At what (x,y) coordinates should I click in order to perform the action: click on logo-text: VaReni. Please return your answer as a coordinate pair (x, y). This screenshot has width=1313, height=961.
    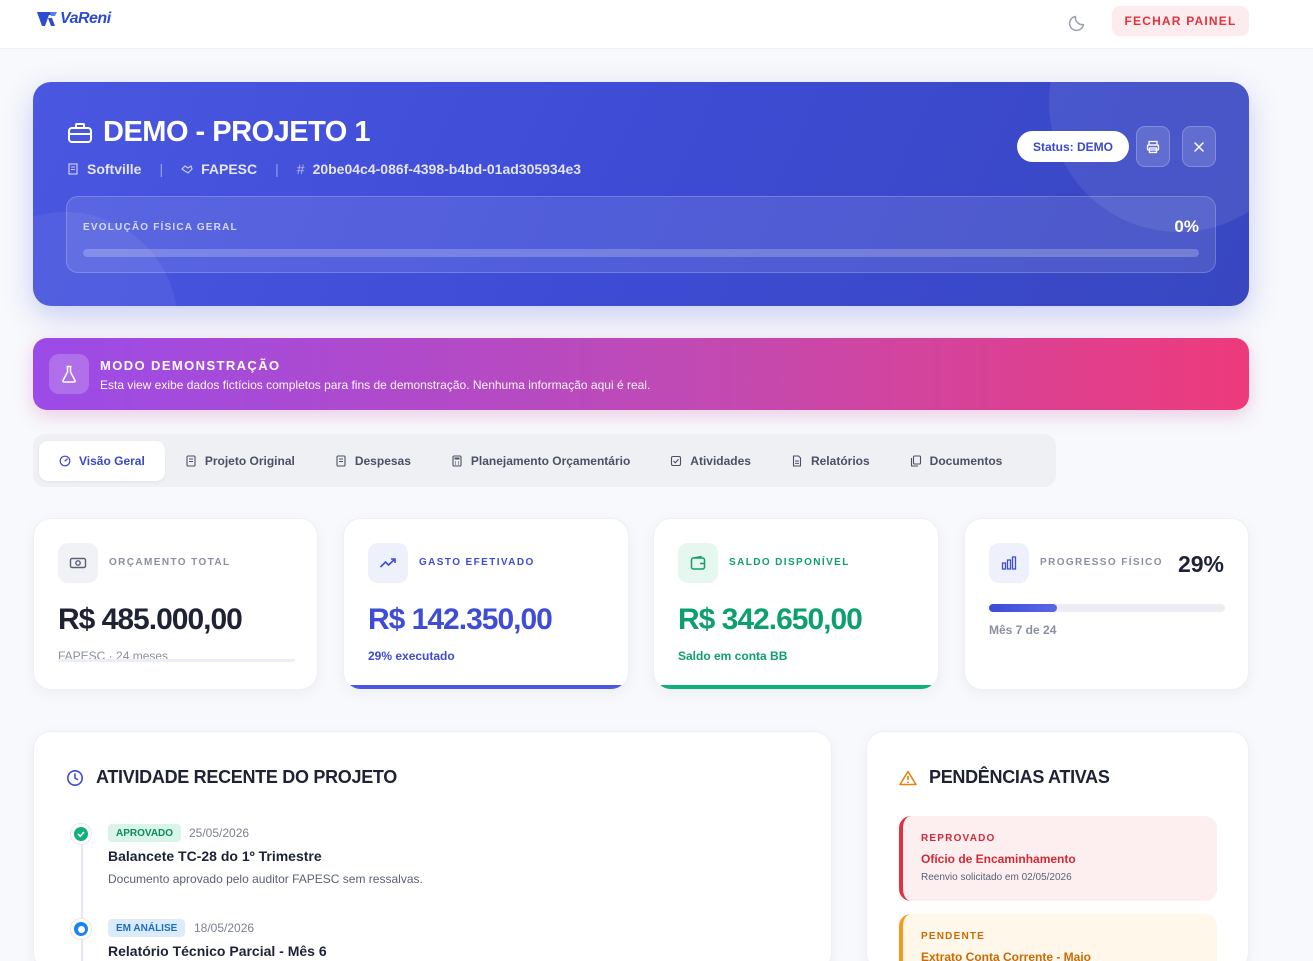
    Looking at the image, I should click on (85, 18).